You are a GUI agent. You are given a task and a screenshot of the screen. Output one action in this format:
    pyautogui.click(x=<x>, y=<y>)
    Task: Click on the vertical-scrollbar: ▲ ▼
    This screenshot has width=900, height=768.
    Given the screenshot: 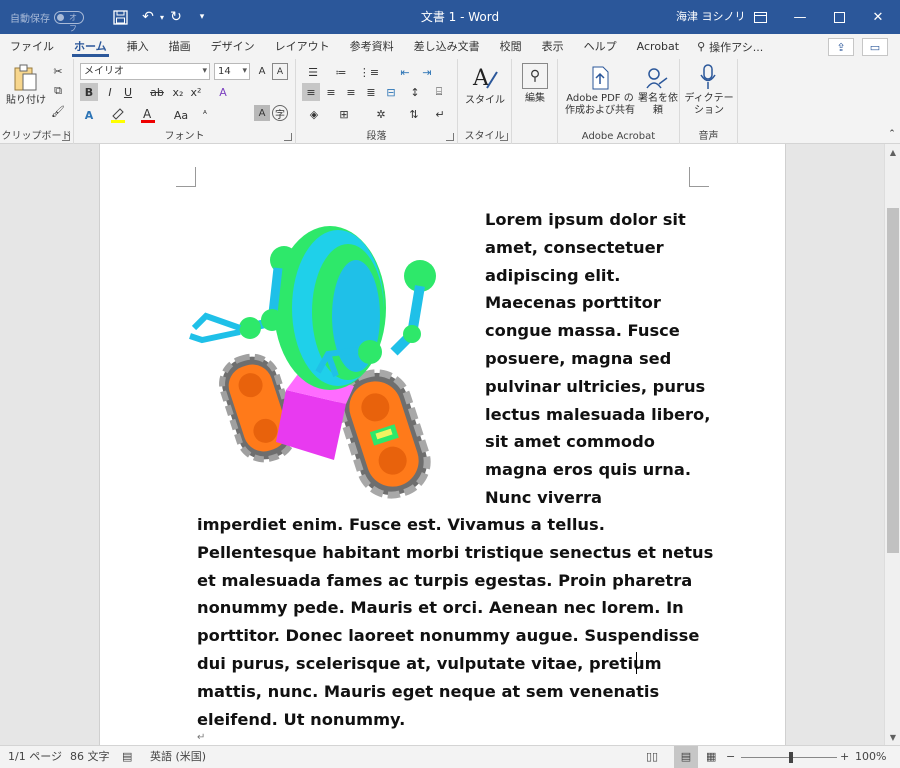 What is the action you would take?
    pyautogui.click(x=892, y=444)
    